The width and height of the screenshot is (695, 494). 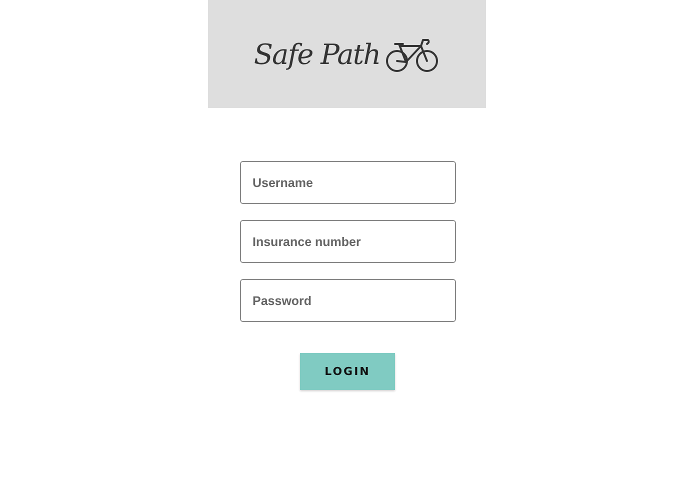 What do you see at coordinates (347, 371) in the screenshot?
I see `login-button: LOGIN` at bounding box center [347, 371].